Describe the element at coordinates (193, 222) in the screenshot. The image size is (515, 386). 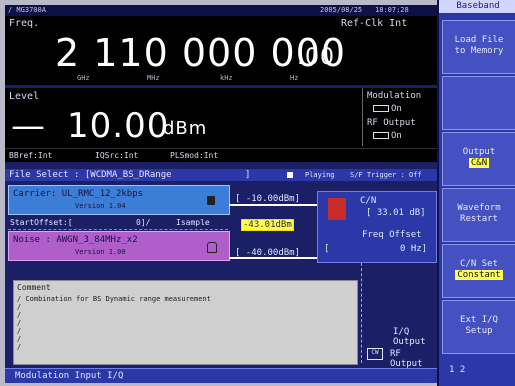
I see `start-offset-unit: Isample` at that location.